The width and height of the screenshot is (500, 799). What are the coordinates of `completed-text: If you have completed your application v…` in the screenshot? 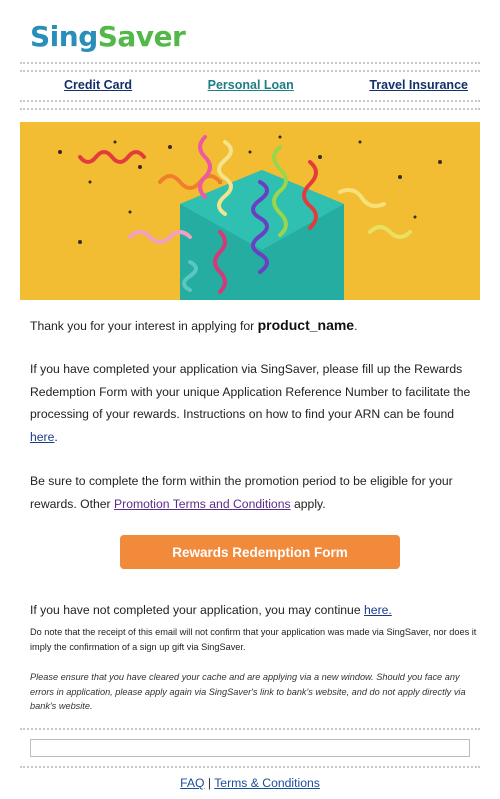 It's located at (250, 391).